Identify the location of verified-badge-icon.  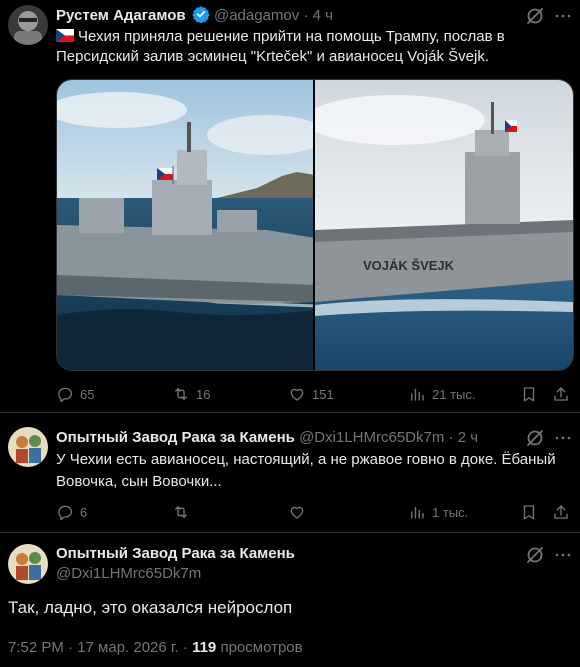
(201, 17).